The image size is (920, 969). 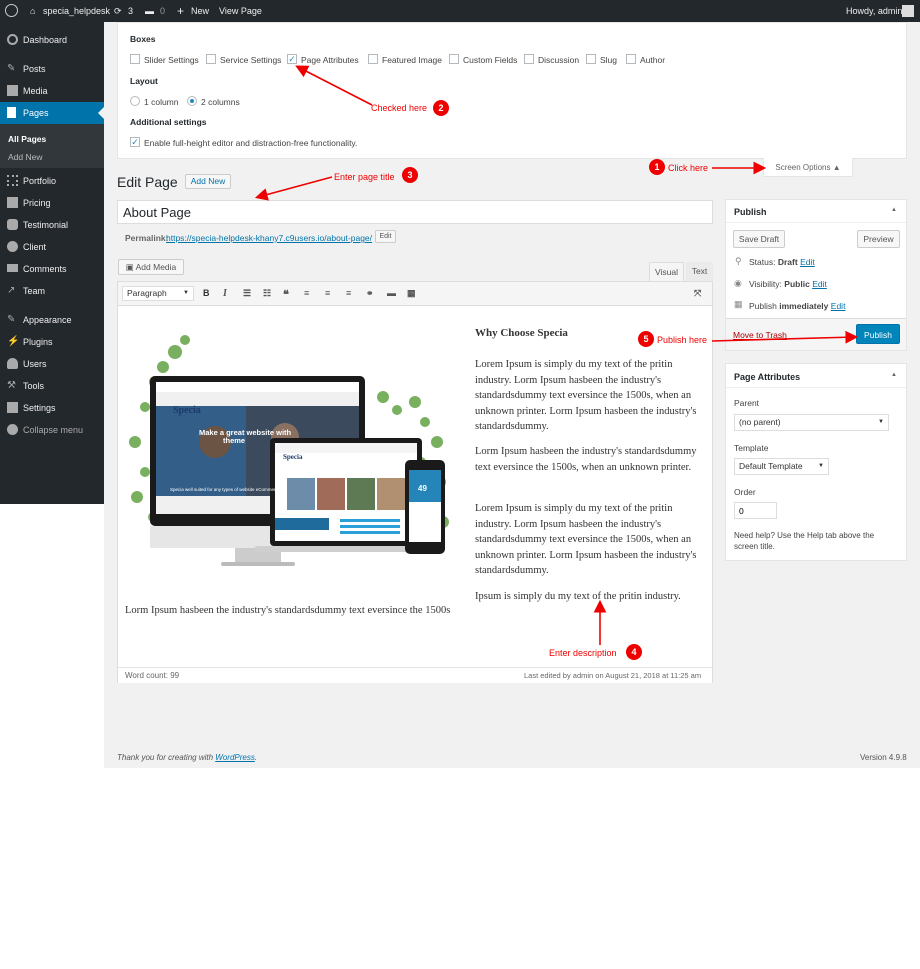 What do you see at coordinates (682, 340) in the screenshot?
I see `annotation-text-5: Publish here` at bounding box center [682, 340].